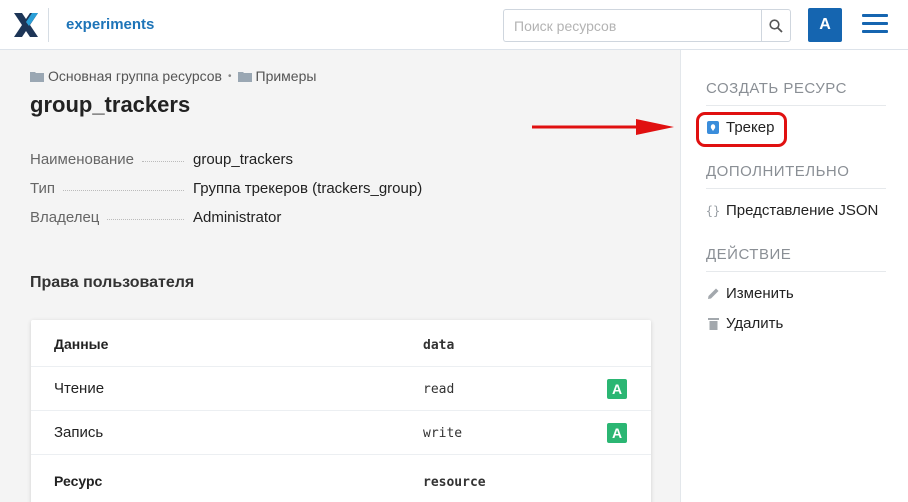 This screenshot has height=502, width=908. What do you see at coordinates (82, 159) in the screenshot?
I see `property-key: Наименование` at bounding box center [82, 159].